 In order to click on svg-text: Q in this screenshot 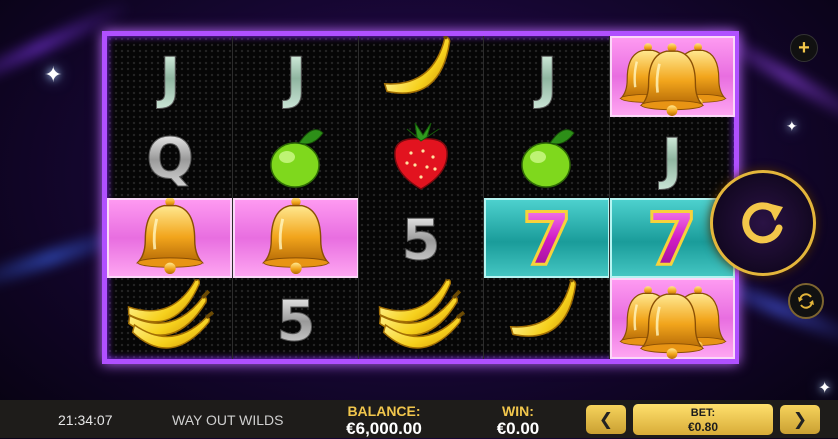, I will do `click(170, 159)`.